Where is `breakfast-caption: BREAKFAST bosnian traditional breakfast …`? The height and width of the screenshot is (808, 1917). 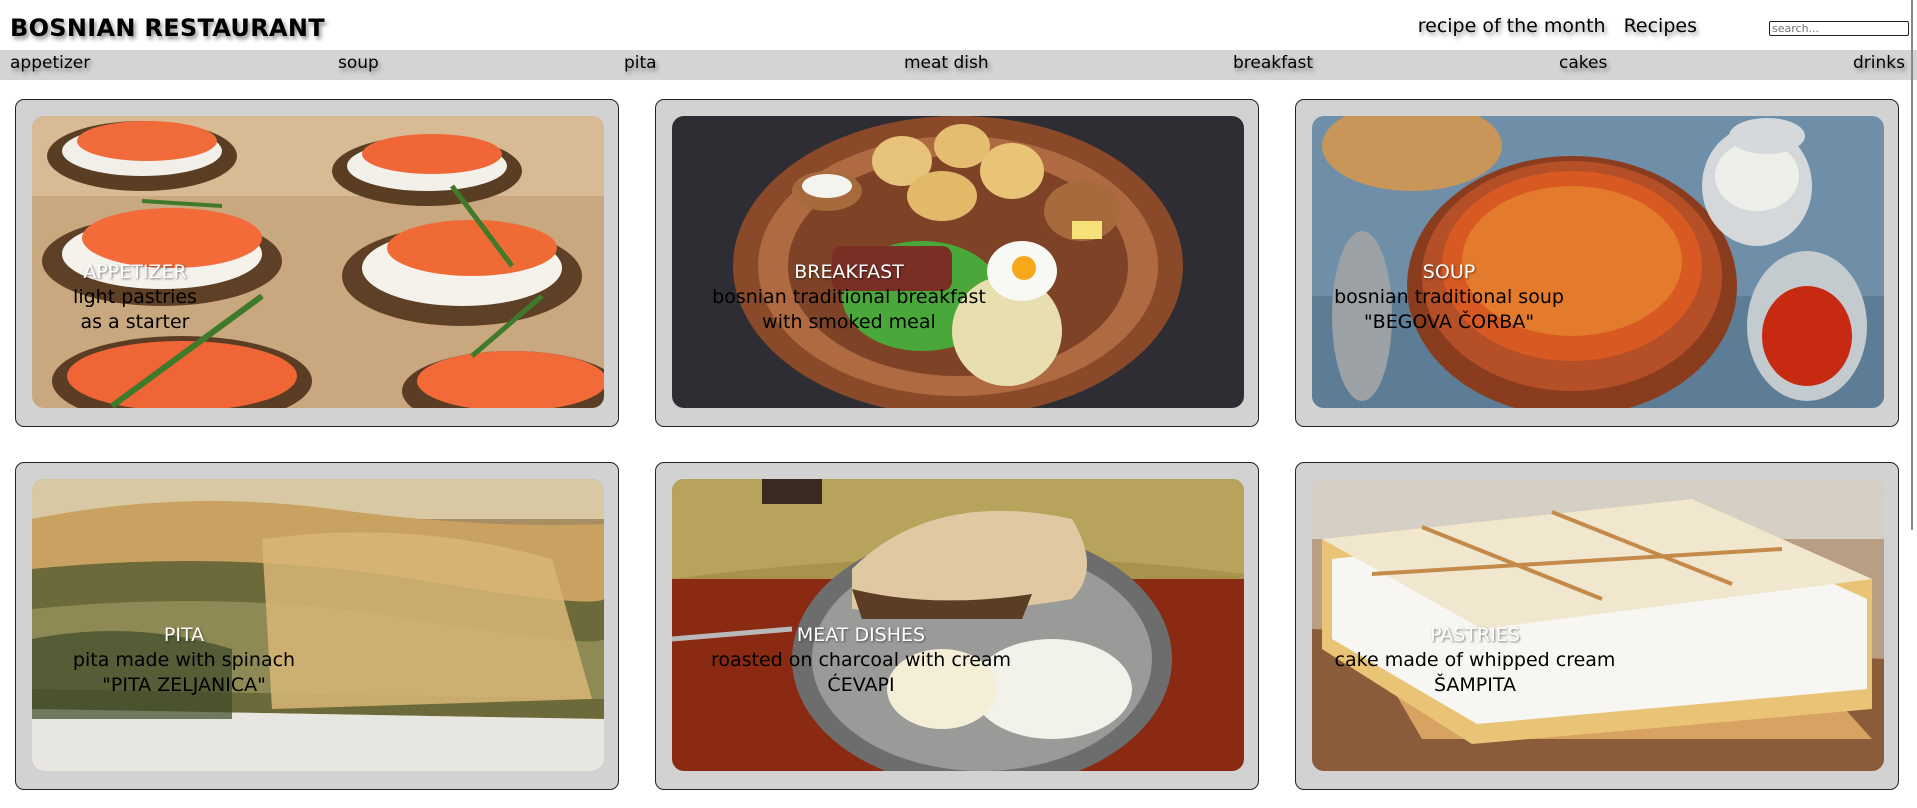 breakfast-caption: BREAKFAST bosnian traditional breakfast … is located at coordinates (849, 297).